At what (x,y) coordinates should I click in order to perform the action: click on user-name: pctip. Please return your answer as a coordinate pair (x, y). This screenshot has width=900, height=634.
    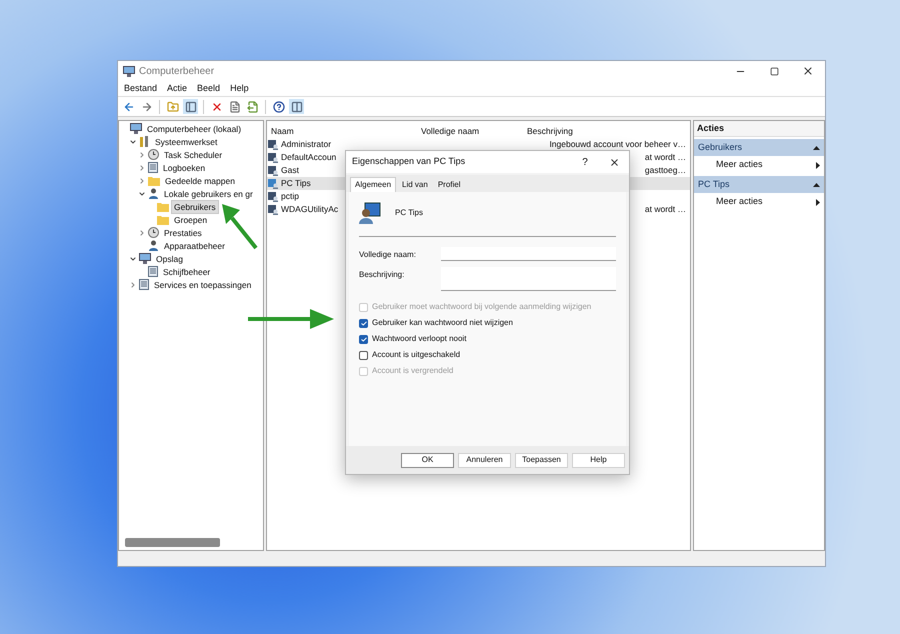
    Looking at the image, I should click on (290, 196).